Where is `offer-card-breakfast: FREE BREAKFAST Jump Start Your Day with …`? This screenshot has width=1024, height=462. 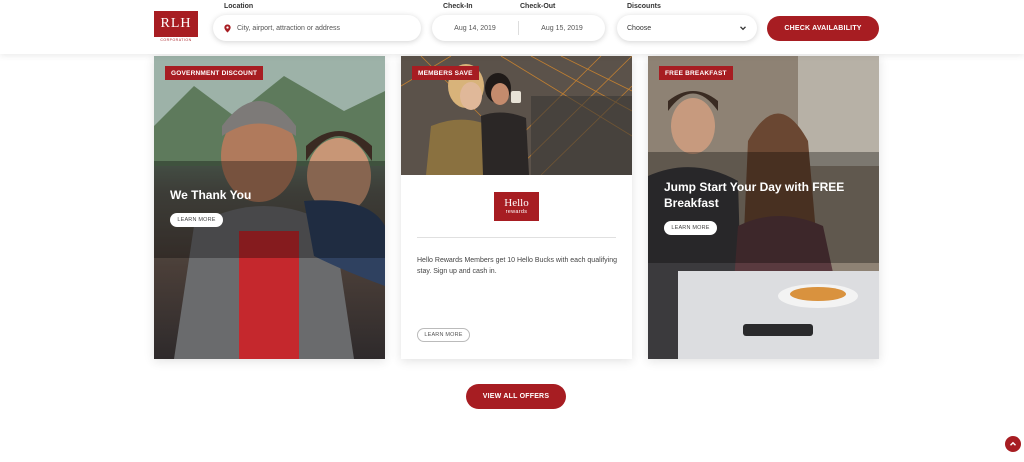 offer-card-breakfast: FREE BREAKFAST Jump Start Your Day with … is located at coordinates (763, 207).